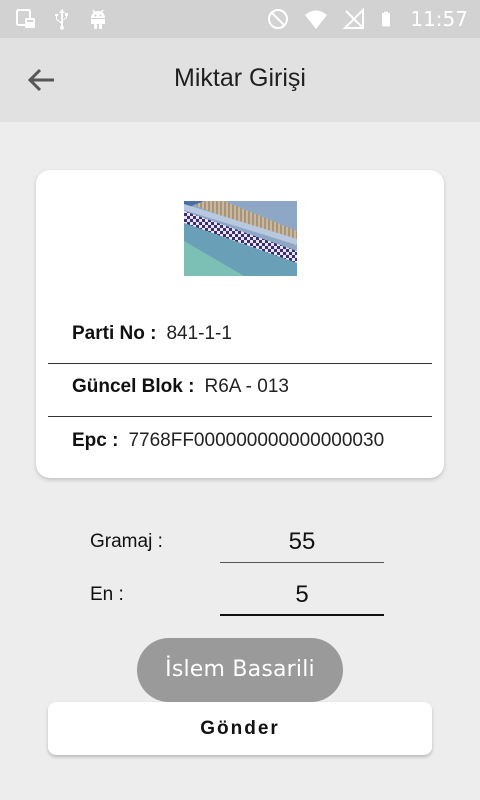 This screenshot has width=480, height=800. I want to click on success-toast: İslem Basarili, so click(240, 670).